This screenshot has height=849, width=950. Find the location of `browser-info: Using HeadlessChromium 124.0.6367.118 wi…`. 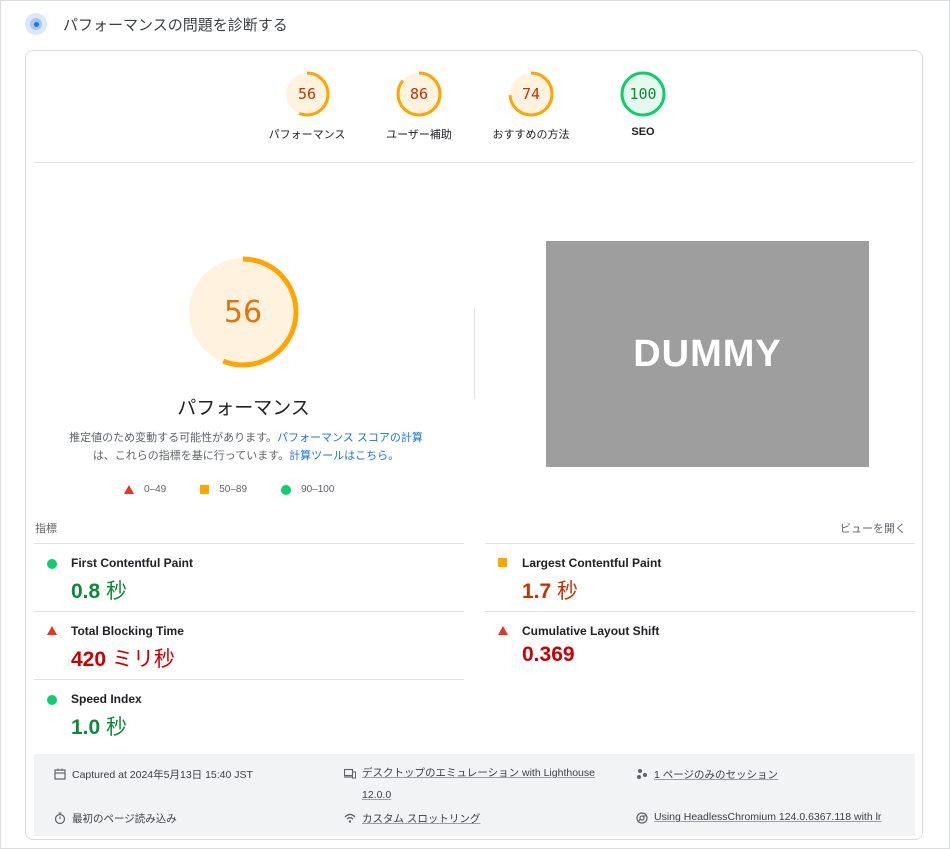

browser-info: Using HeadlessChromium 124.0.6367.118 wi… is located at coordinates (773, 817).